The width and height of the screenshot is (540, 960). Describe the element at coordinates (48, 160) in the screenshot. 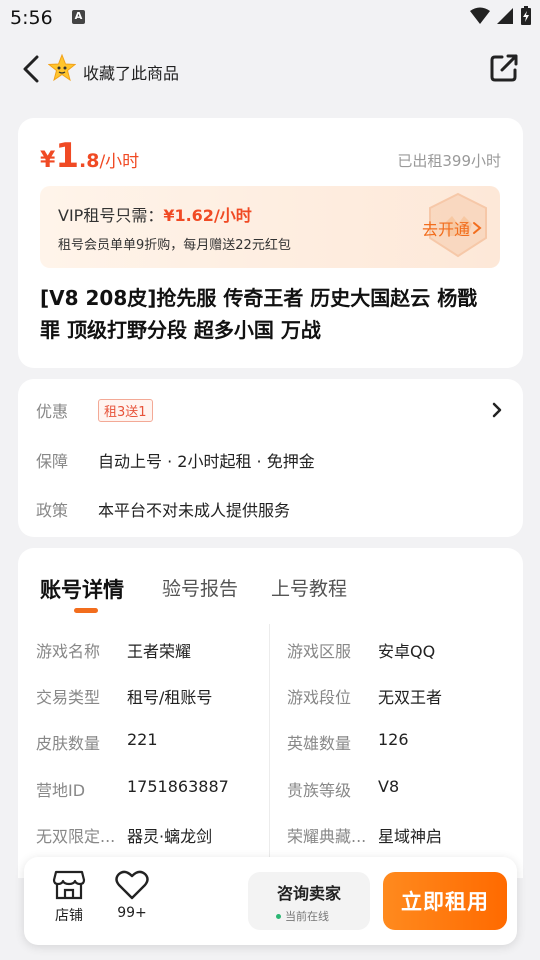

I see `price-symbol: ¥` at that location.